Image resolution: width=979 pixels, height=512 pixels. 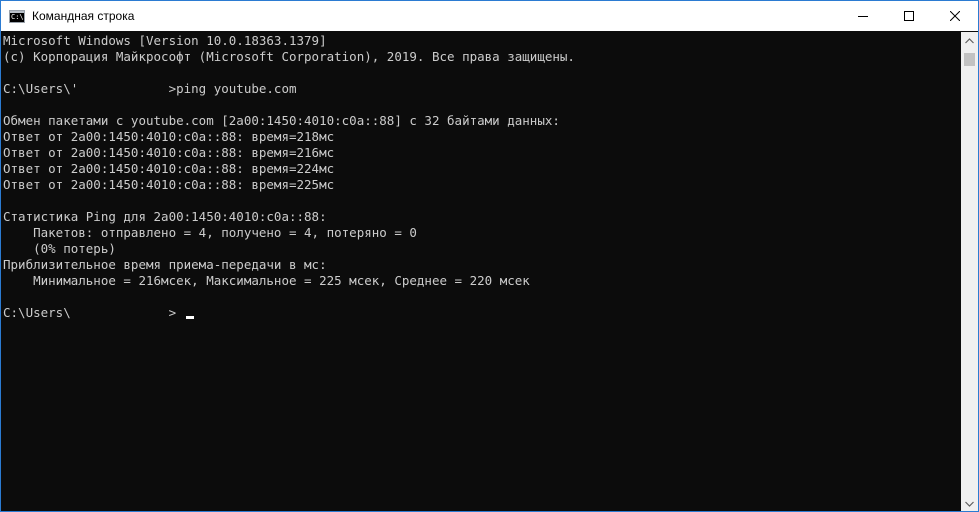 What do you see at coordinates (90, 312) in the screenshot?
I see `console-prompt-line: C:\Users\ >` at bounding box center [90, 312].